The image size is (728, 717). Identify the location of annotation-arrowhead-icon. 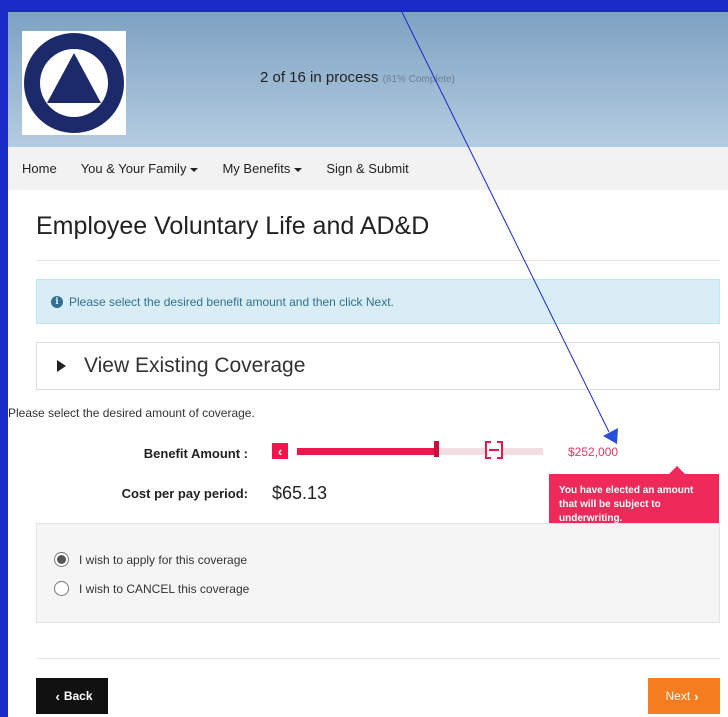
(610, 436).